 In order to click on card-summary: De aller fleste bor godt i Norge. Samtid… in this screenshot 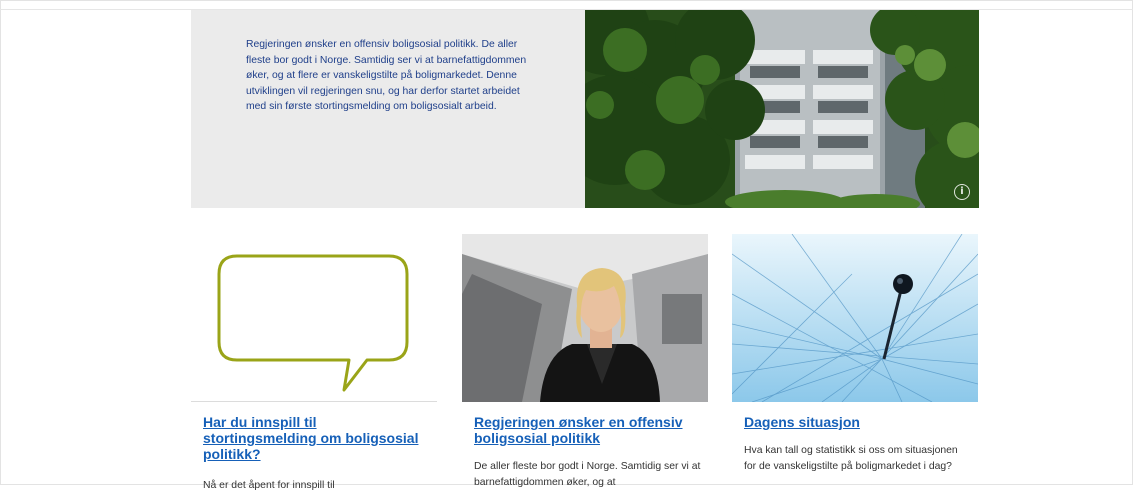, I will do `click(587, 474)`.